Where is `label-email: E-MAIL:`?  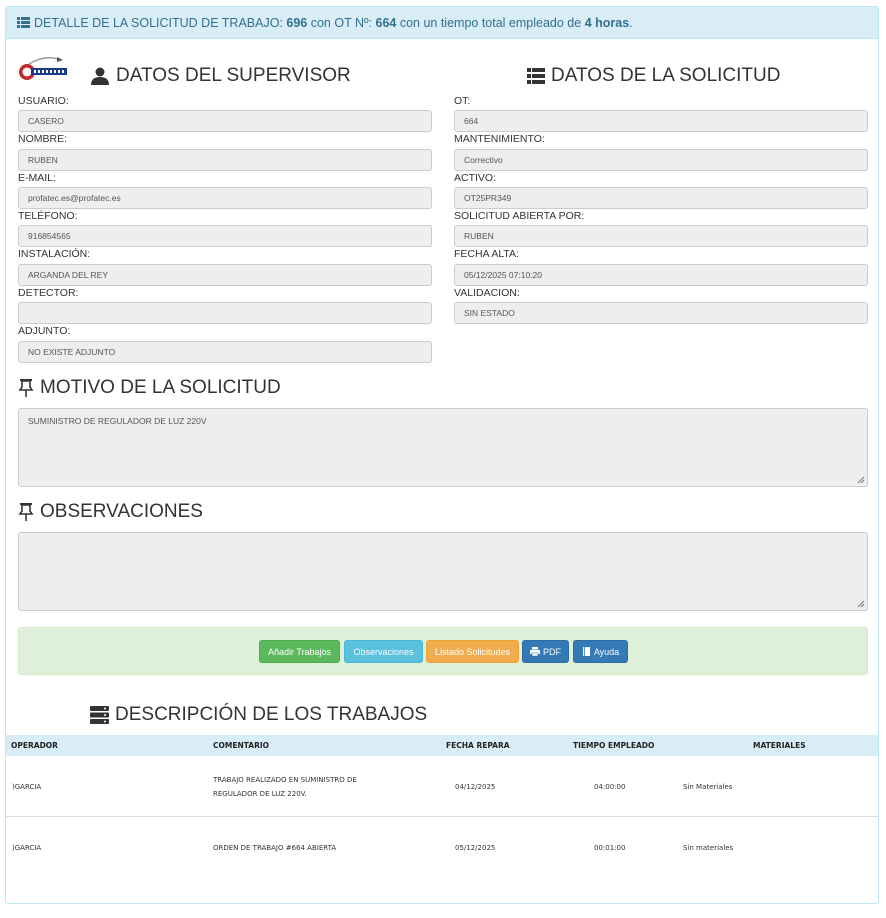
label-email: E-MAIL: is located at coordinates (37, 178).